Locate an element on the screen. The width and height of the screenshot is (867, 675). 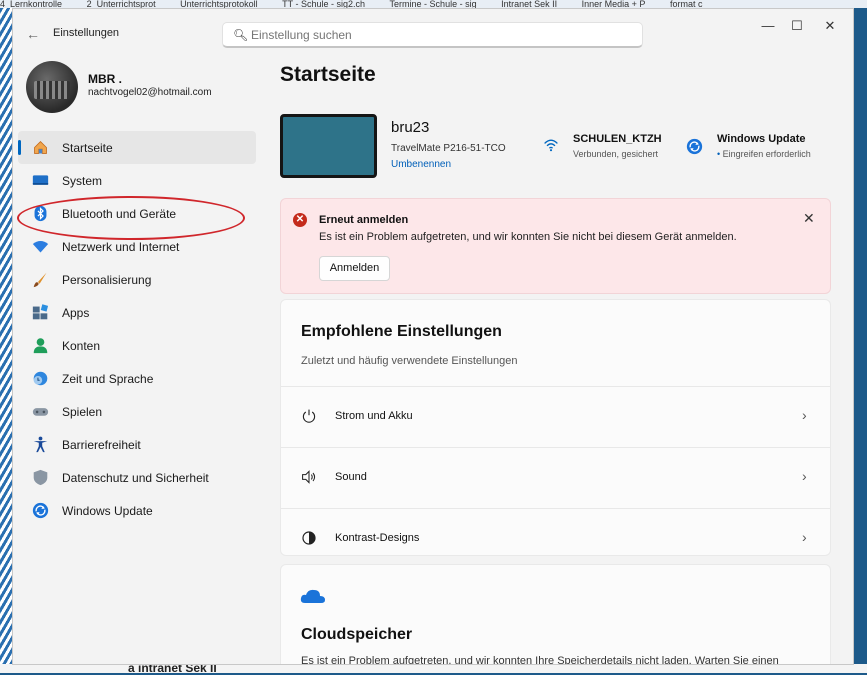
home-icon is located at coordinates (40, 147).